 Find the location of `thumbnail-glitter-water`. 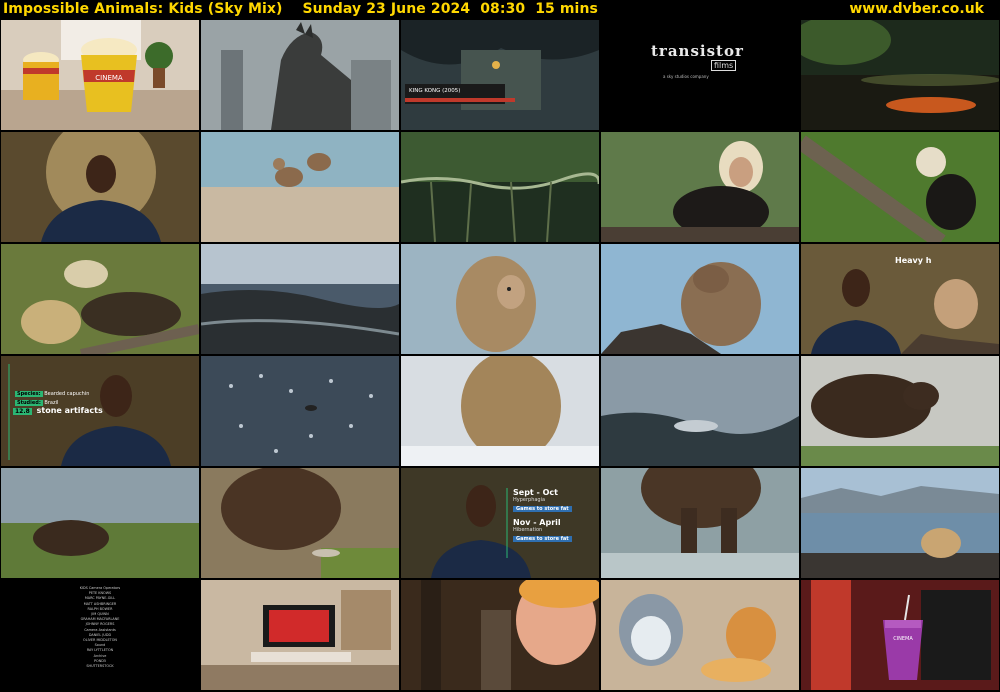

thumbnail-glitter-water is located at coordinates (300, 411).